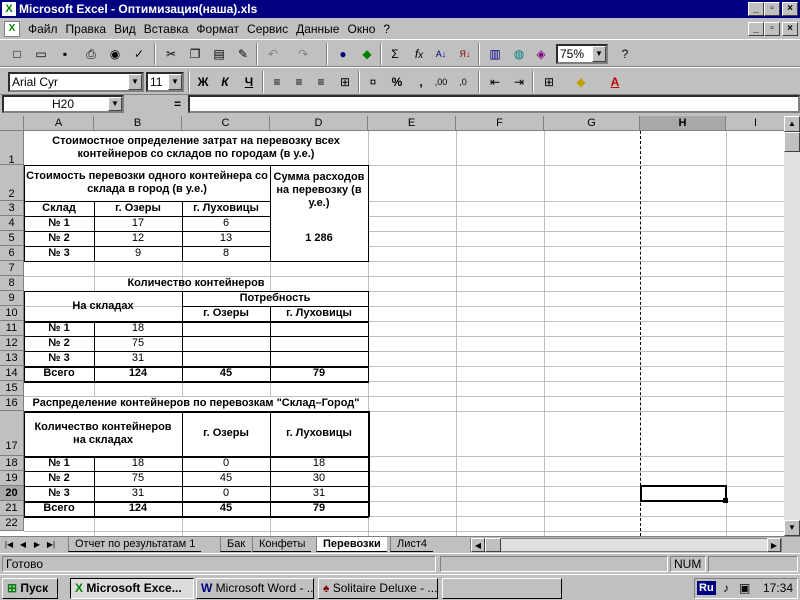 This screenshot has width=800, height=600. I want to click on align-right-icon: ≡, so click(321, 82).